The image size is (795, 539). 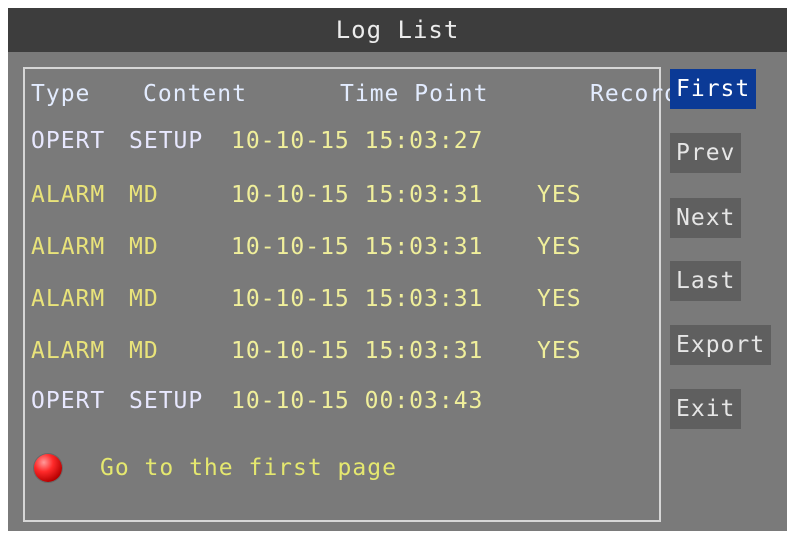 What do you see at coordinates (61, 94) in the screenshot?
I see `header-type: Type` at bounding box center [61, 94].